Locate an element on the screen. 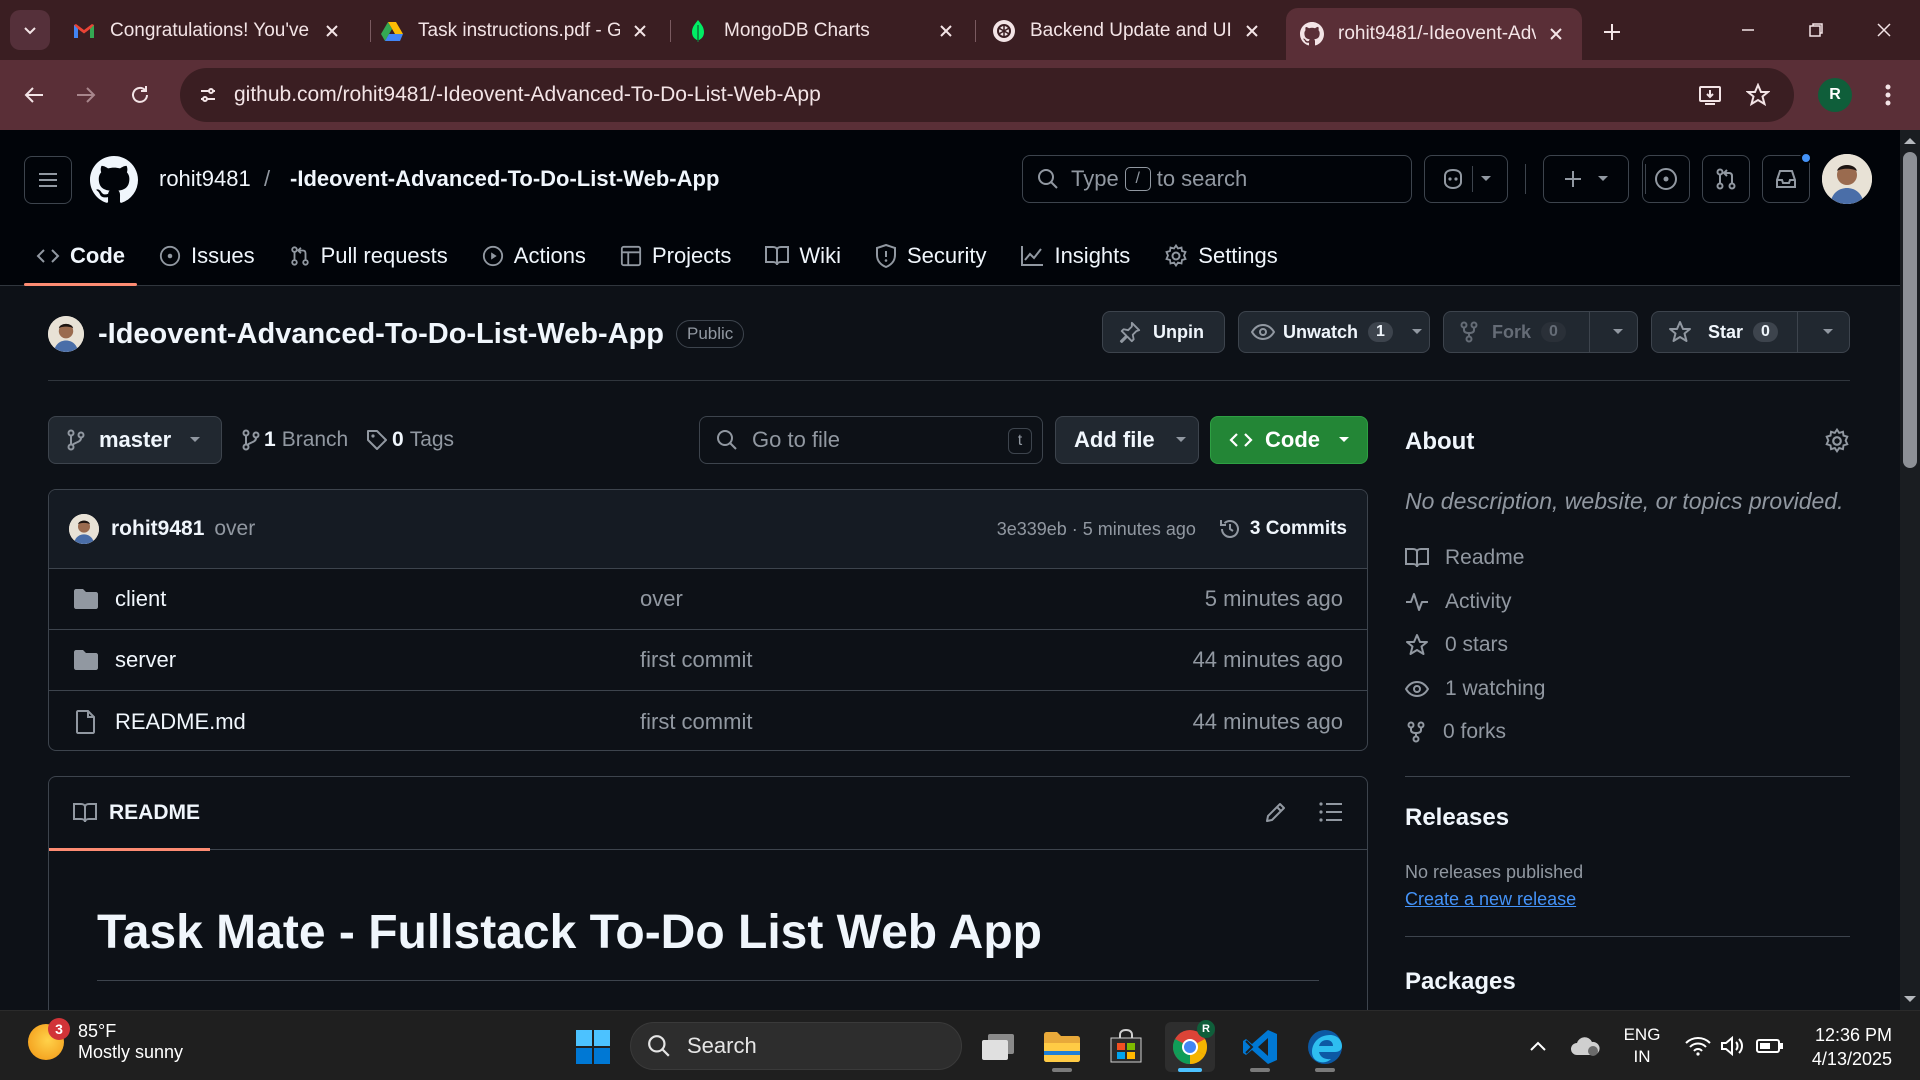 Image resolution: width=1920 pixels, height=1080 pixels. chrome-taskbar-button: R is located at coordinates (1190, 1046).